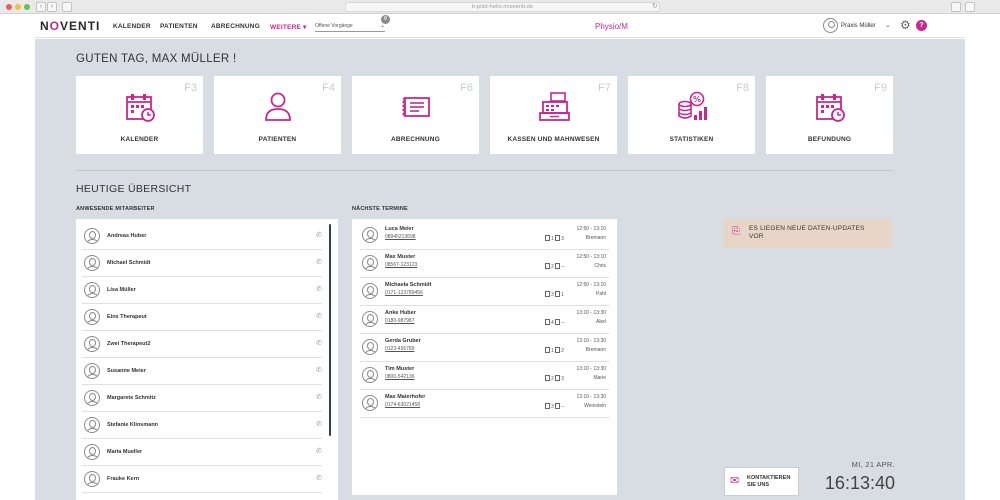  I want to click on address-bar: b-pilot-hello.nnoventi.de, so click(502, 7).